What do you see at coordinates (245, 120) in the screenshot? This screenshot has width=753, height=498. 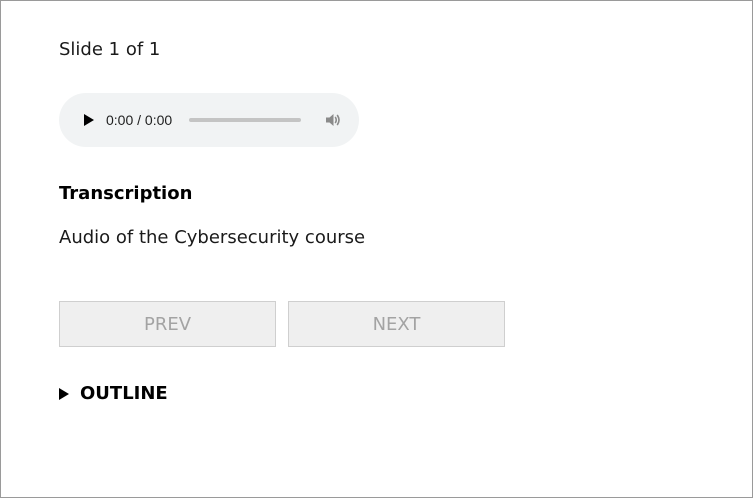 I see `audio-progress-bar` at bounding box center [245, 120].